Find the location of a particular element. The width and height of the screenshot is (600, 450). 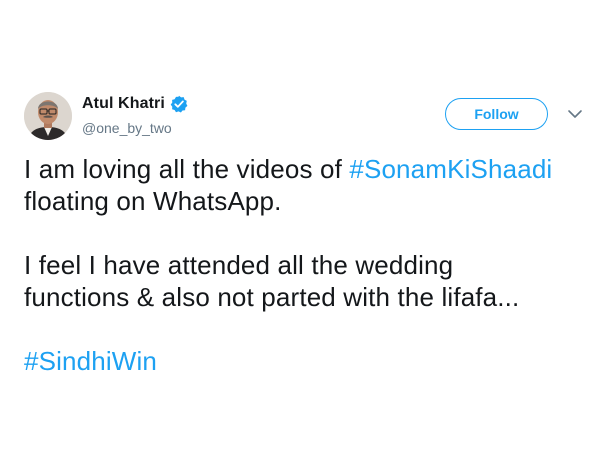

tweet-line-2: floating on WhatsApp. is located at coordinates (153, 201).